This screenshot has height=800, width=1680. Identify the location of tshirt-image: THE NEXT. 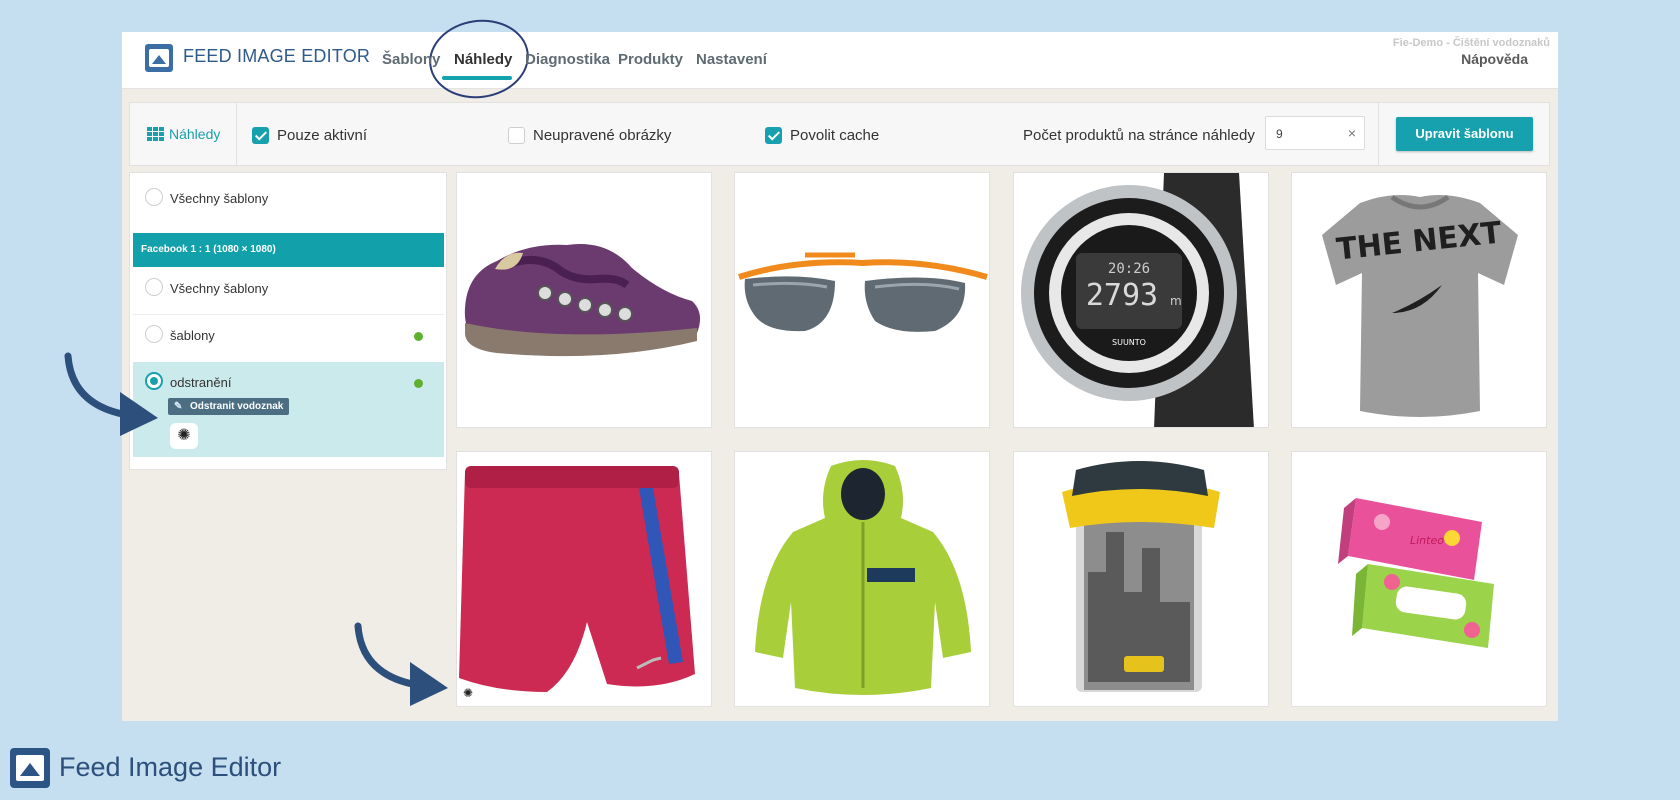
(1420, 305).